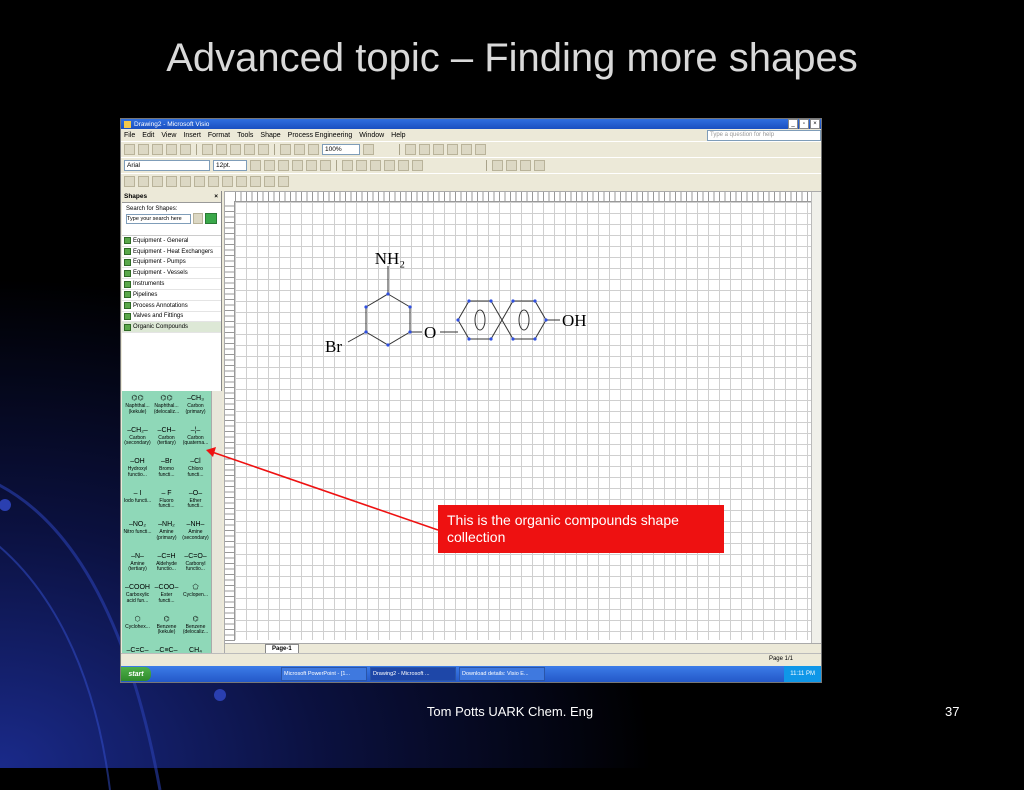  Describe the element at coordinates (320, 135) in the screenshot. I see `menu-process-engineering: Process Engineering` at that location.